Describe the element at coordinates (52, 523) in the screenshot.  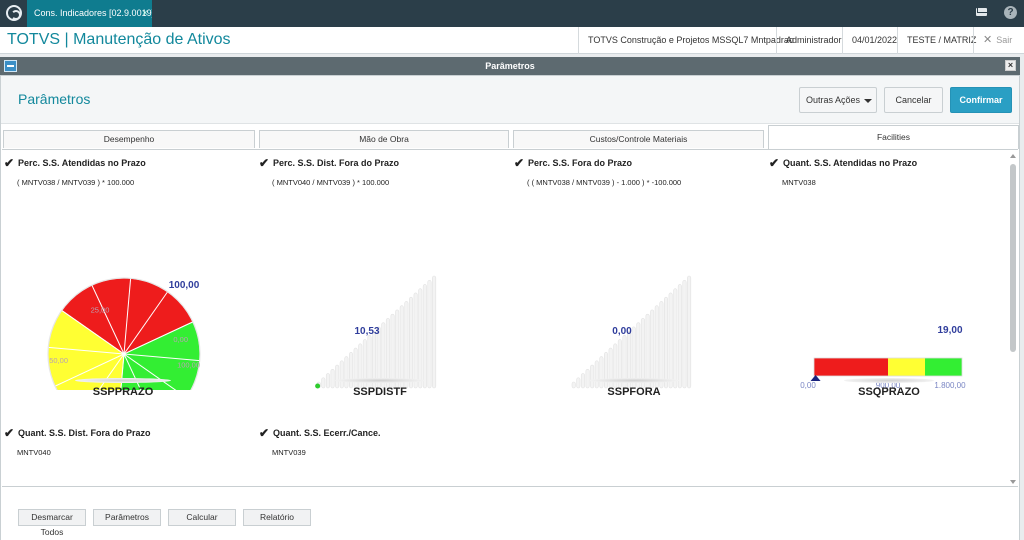
I see `desmarcar-todos-button: Desmarcar Todos` at that location.